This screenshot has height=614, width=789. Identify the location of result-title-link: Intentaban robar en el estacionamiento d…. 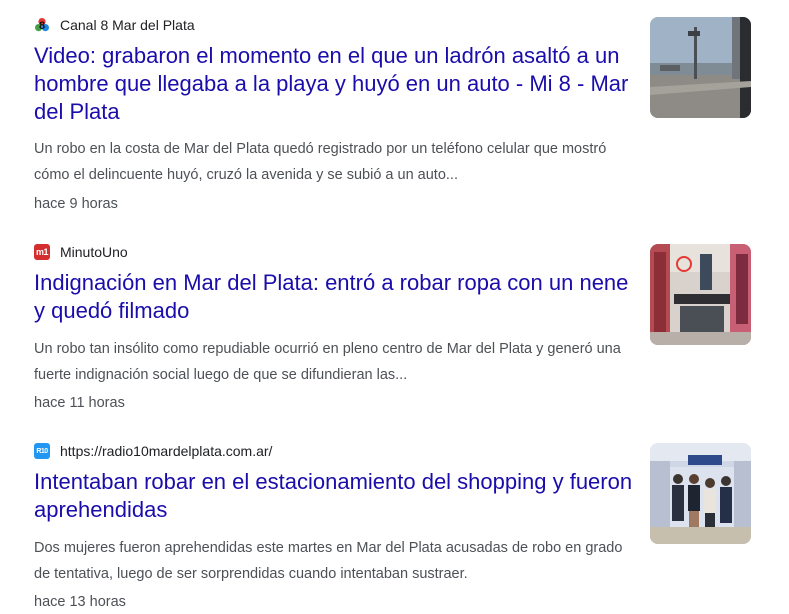
(334, 496).